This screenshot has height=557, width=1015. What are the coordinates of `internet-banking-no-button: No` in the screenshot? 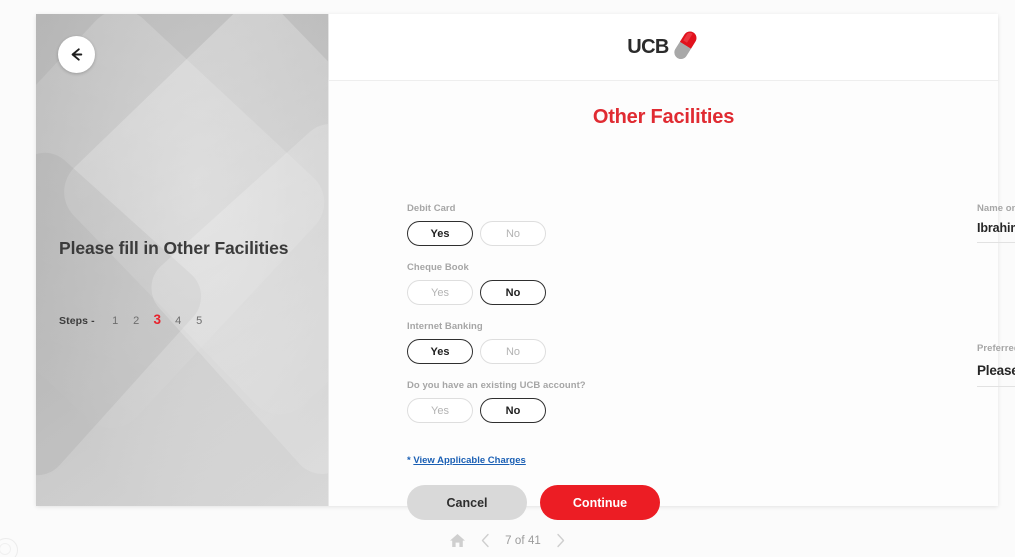 It's located at (513, 351).